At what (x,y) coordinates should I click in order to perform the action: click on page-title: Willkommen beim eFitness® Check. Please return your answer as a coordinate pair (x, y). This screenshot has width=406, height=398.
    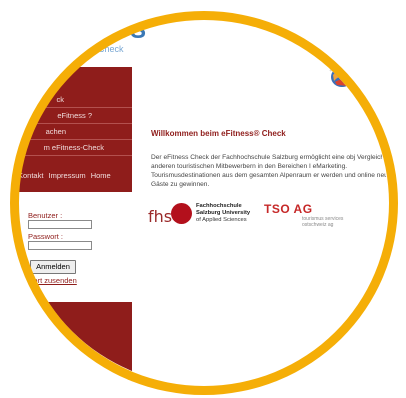
    Looking at the image, I should click on (218, 133).